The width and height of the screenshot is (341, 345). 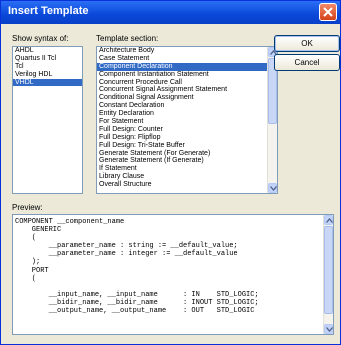 I want to click on ok-button: OK, so click(x=307, y=43).